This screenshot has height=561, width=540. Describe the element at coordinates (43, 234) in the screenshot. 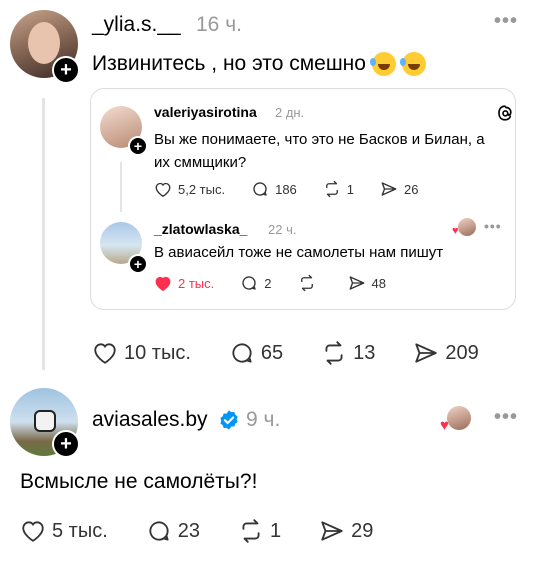

I see `thread-connector-line` at that location.